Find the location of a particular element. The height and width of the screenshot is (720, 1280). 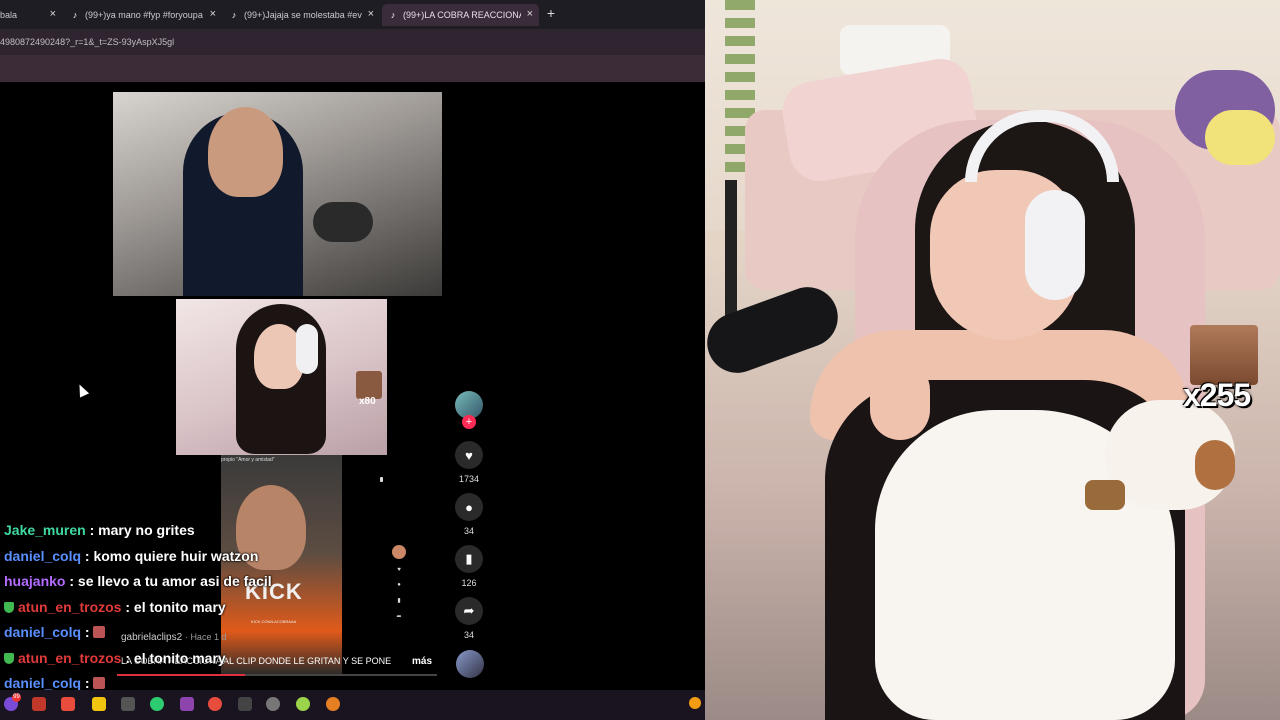

sound-disc-icon is located at coordinates (470, 664).